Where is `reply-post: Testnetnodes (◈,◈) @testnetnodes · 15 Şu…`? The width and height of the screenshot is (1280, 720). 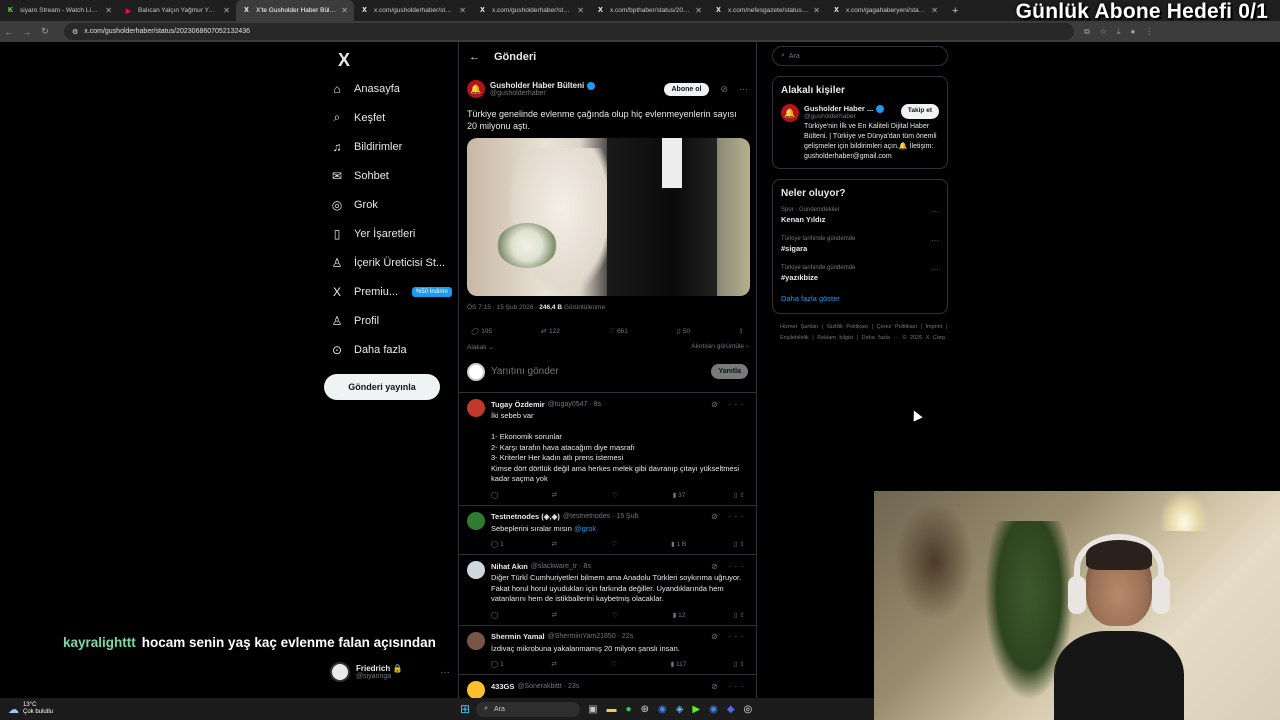 reply-post: Testnetnodes (◈,◈) @testnetnodes · 15 Şu… is located at coordinates (607, 530).